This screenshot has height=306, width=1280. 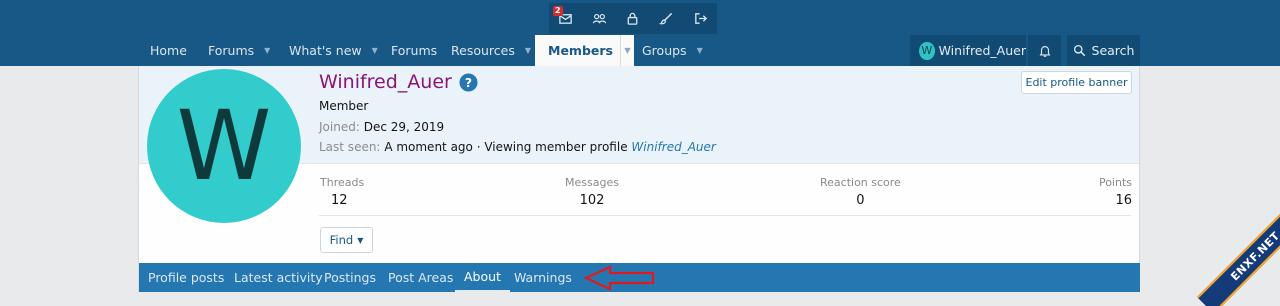 I want to click on username-text: Winifred_Auer, so click(x=385, y=82).